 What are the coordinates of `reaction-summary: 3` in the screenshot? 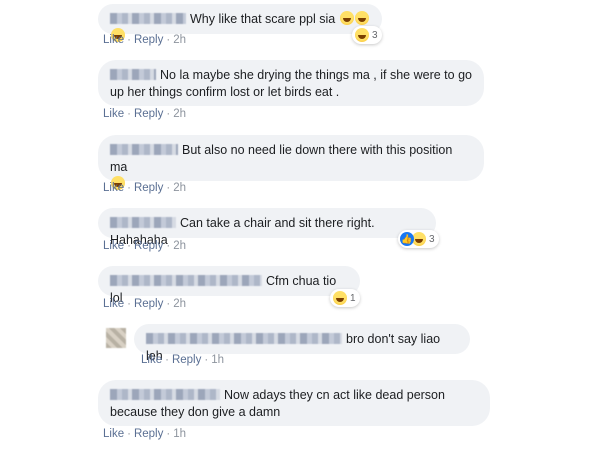 It's located at (367, 35).